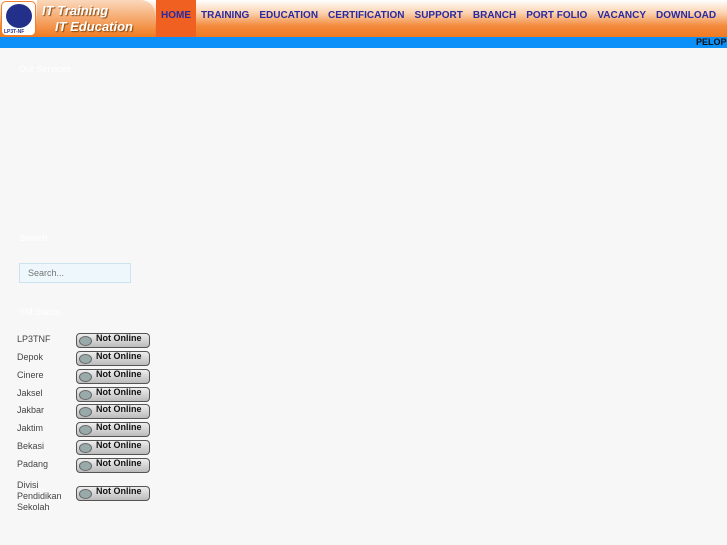  Describe the element at coordinates (30, 393) in the screenshot. I see `ym-branch-name: Jaksel` at that location.